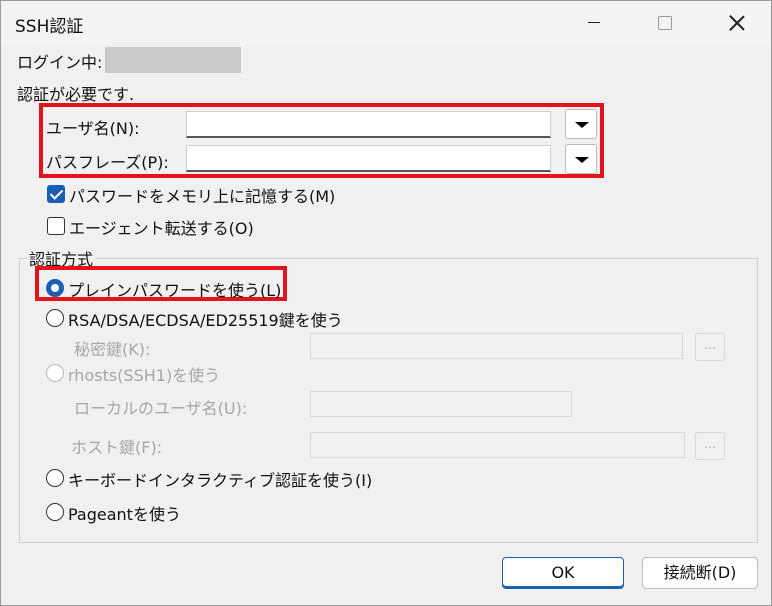 The width and height of the screenshot is (772, 606). What do you see at coordinates (173, 60) in the screenshot?
I see `login-user-redacted` at bounding box center [173, 60].